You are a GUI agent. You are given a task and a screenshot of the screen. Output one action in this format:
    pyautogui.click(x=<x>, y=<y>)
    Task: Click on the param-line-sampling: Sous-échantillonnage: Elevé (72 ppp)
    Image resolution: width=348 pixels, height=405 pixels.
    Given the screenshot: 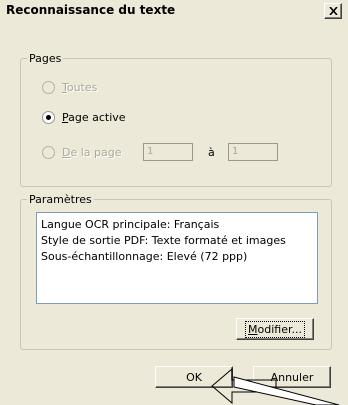 What is the action you would take?
    pyautogui.click(x=144, y=256)
    